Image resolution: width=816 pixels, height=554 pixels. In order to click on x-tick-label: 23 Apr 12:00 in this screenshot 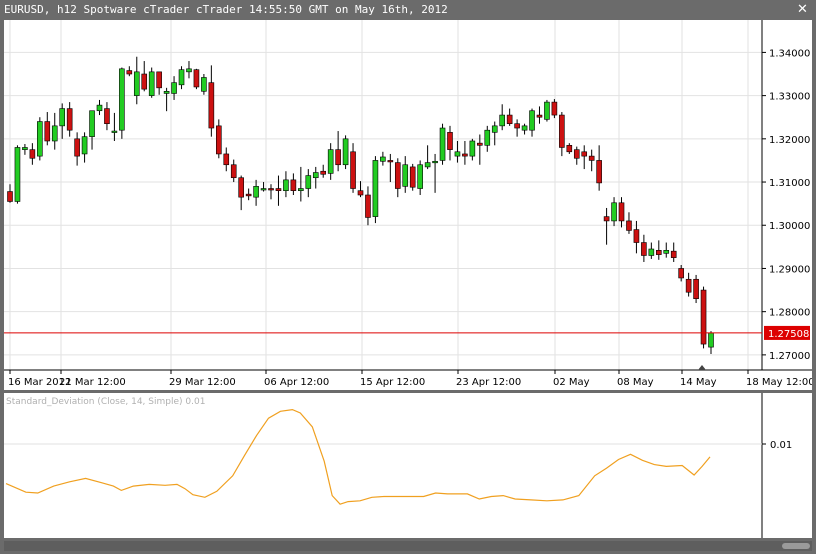, I will do `click(488, 382)`.